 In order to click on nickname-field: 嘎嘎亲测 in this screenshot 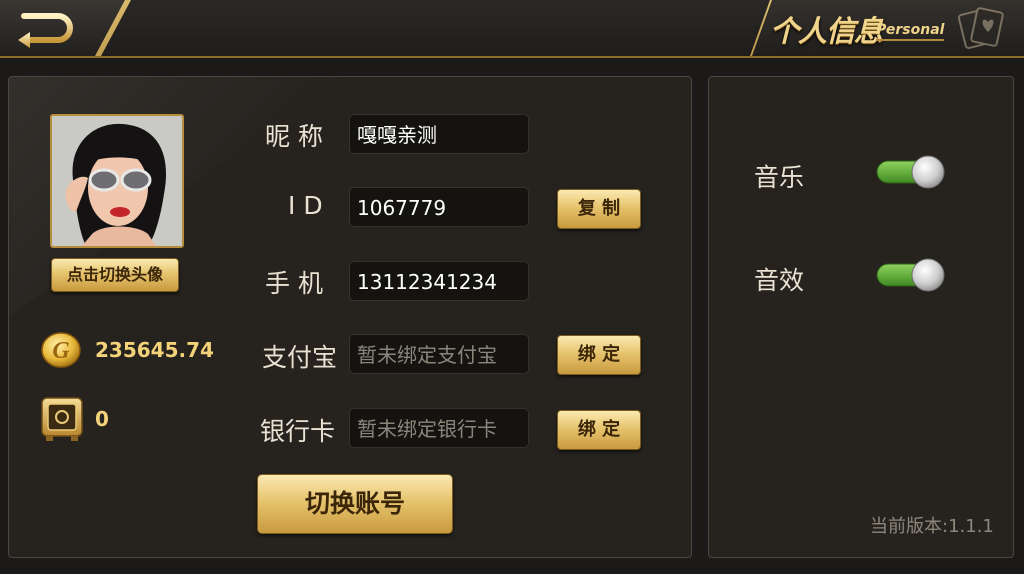, I will do `click(439, 134)`.